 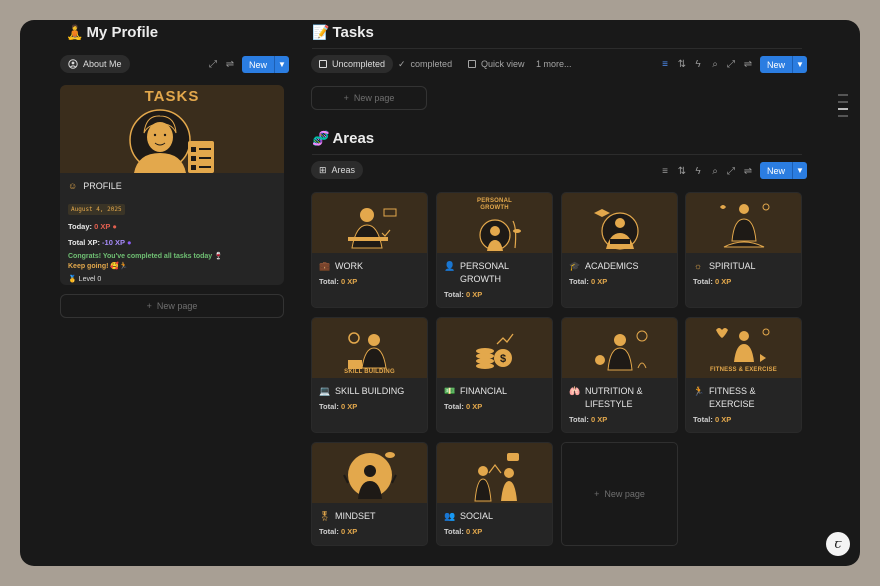 I want to click on tab-uncompleted: Uncompleted, so click(x=352, y=64).